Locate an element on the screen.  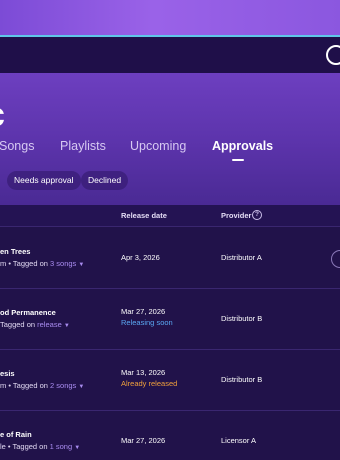
release-subtitle: m • Tagged on 3 songs ▼ is located at coordinates (42, 263).